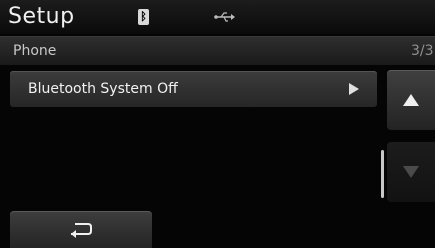 The image size is (435, 248). What do you see at coordinates (35, 51) in the screenshot?
I see `section-label: Phone` at bounding box center [35, 51].